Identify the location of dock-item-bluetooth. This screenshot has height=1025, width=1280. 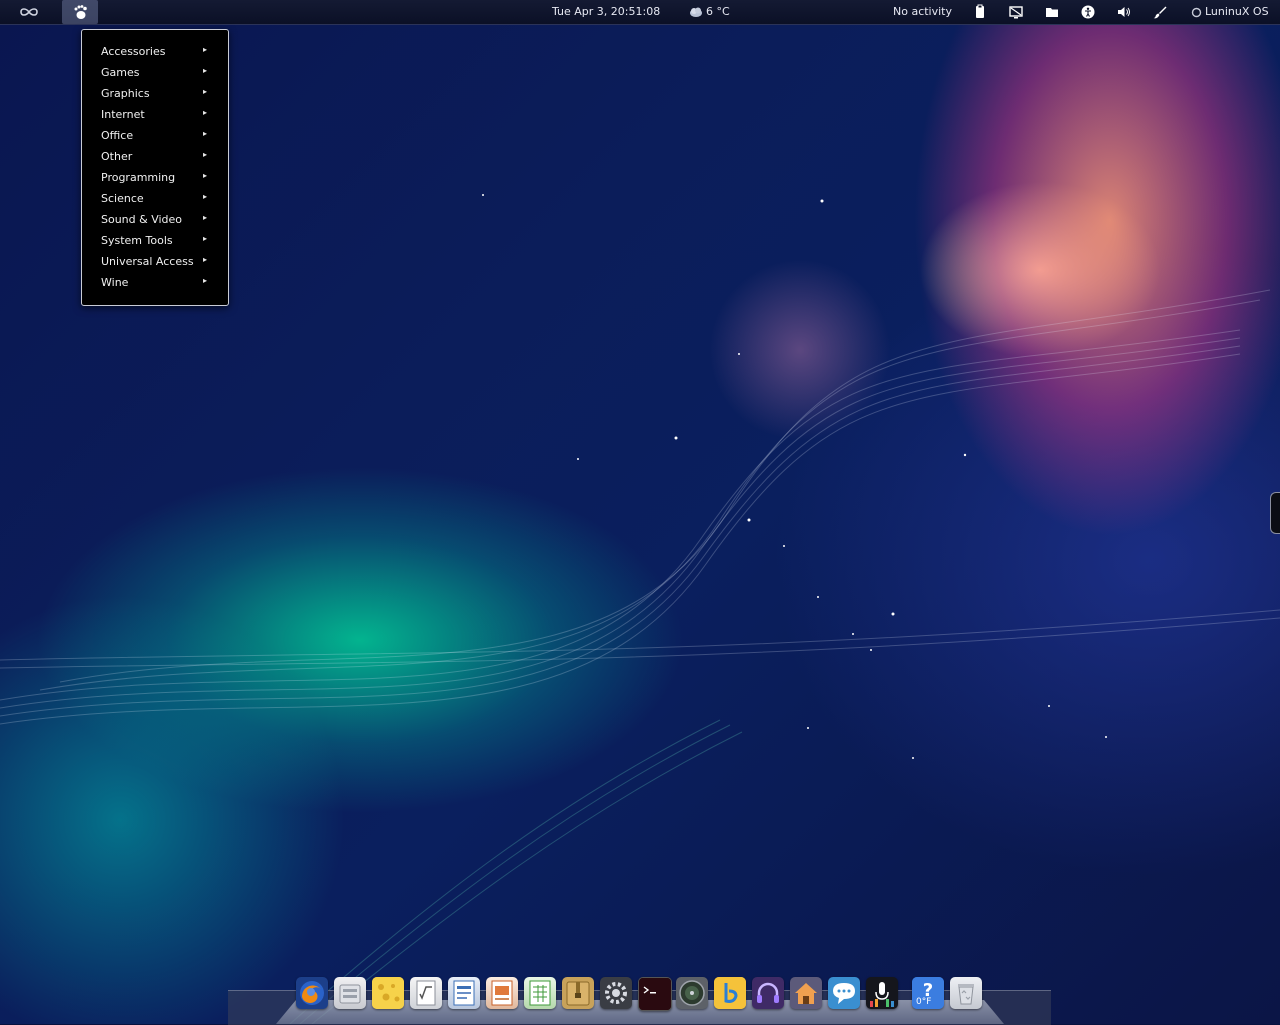
(730, 993).